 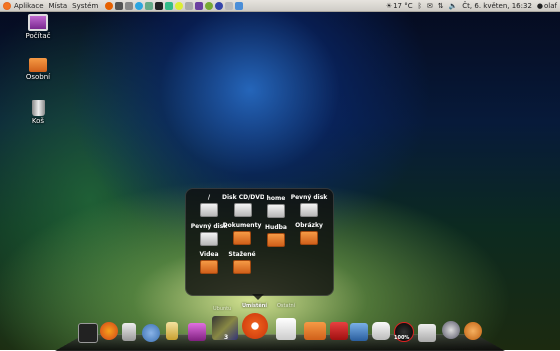 I want to click on battery-percent: 100%, so click(x=402, y=338).